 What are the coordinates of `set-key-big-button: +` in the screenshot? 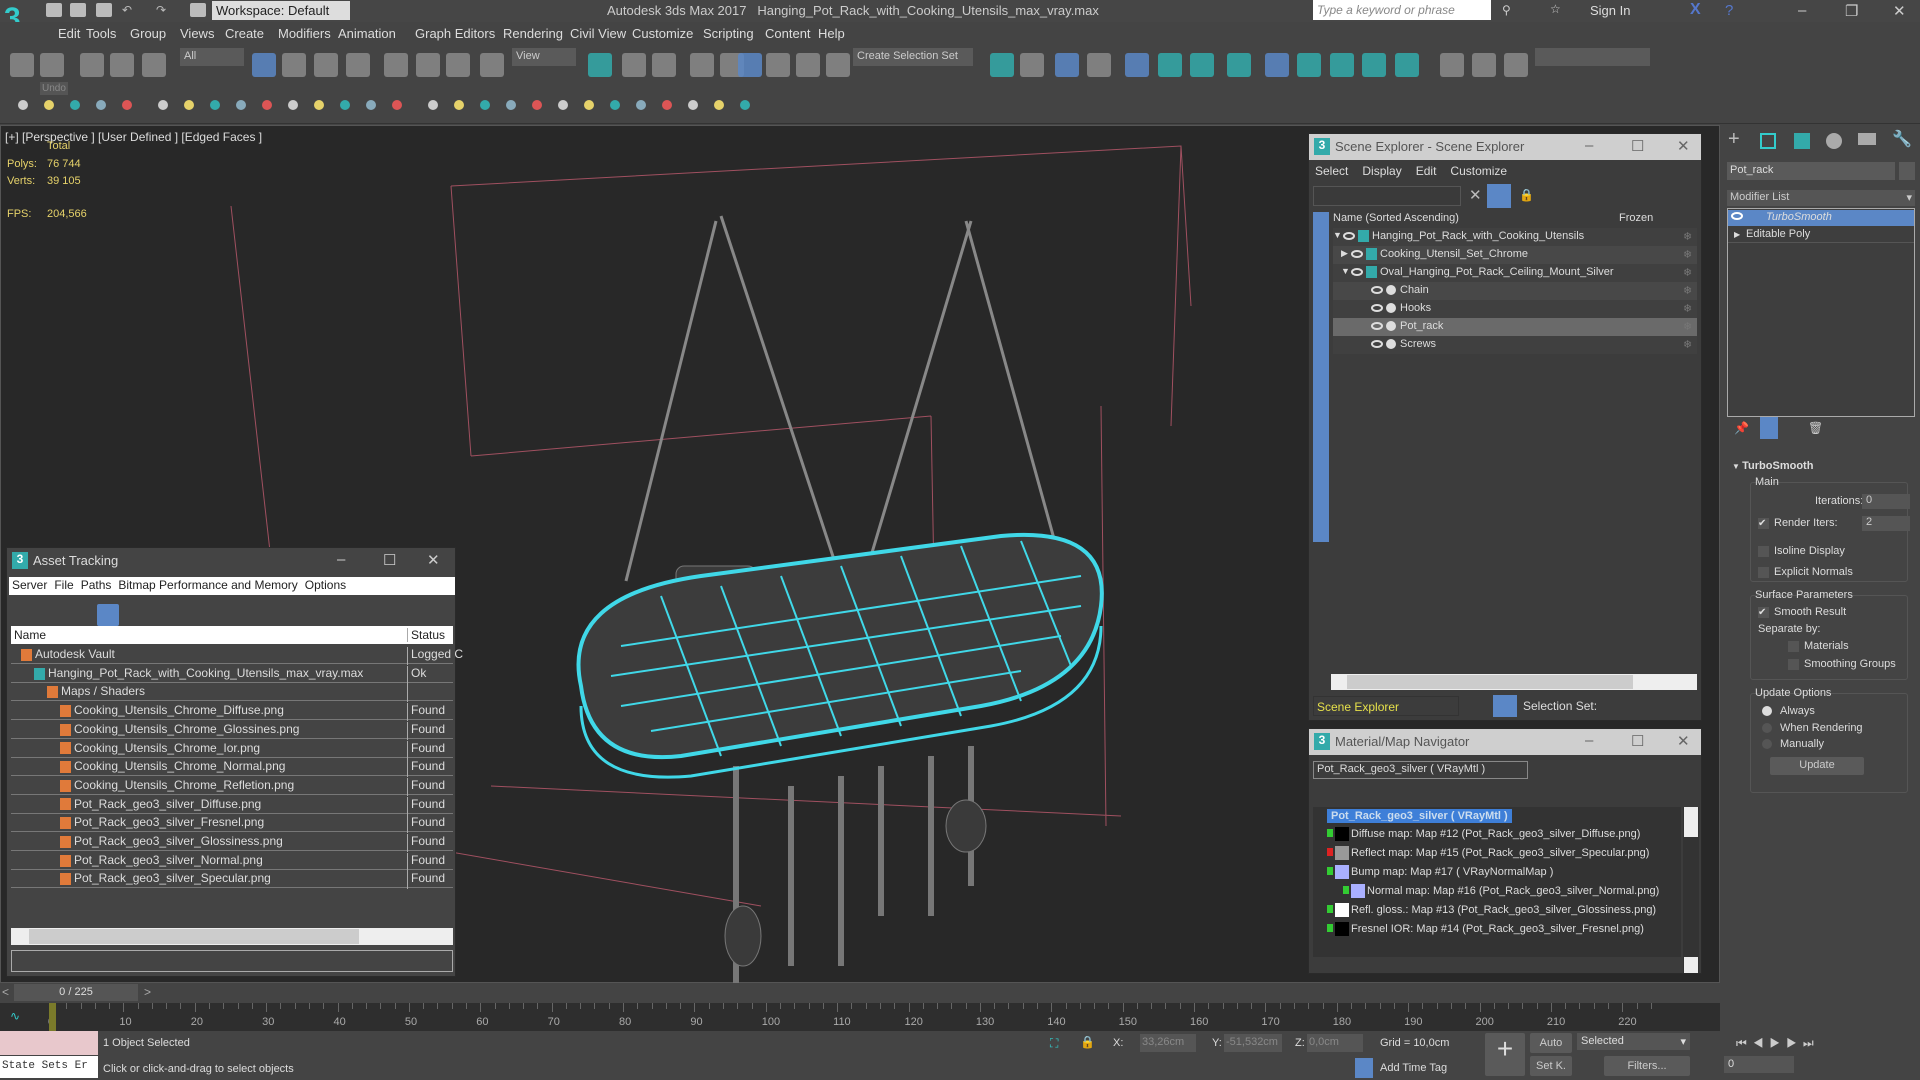 It's located at (1505, 1054).